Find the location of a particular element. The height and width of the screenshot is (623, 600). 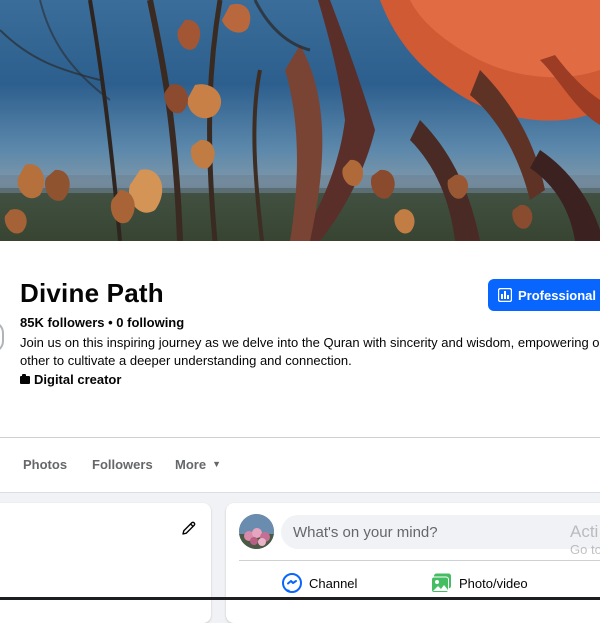

watermark-line-1: Acti is located at coordinates (584, 531).